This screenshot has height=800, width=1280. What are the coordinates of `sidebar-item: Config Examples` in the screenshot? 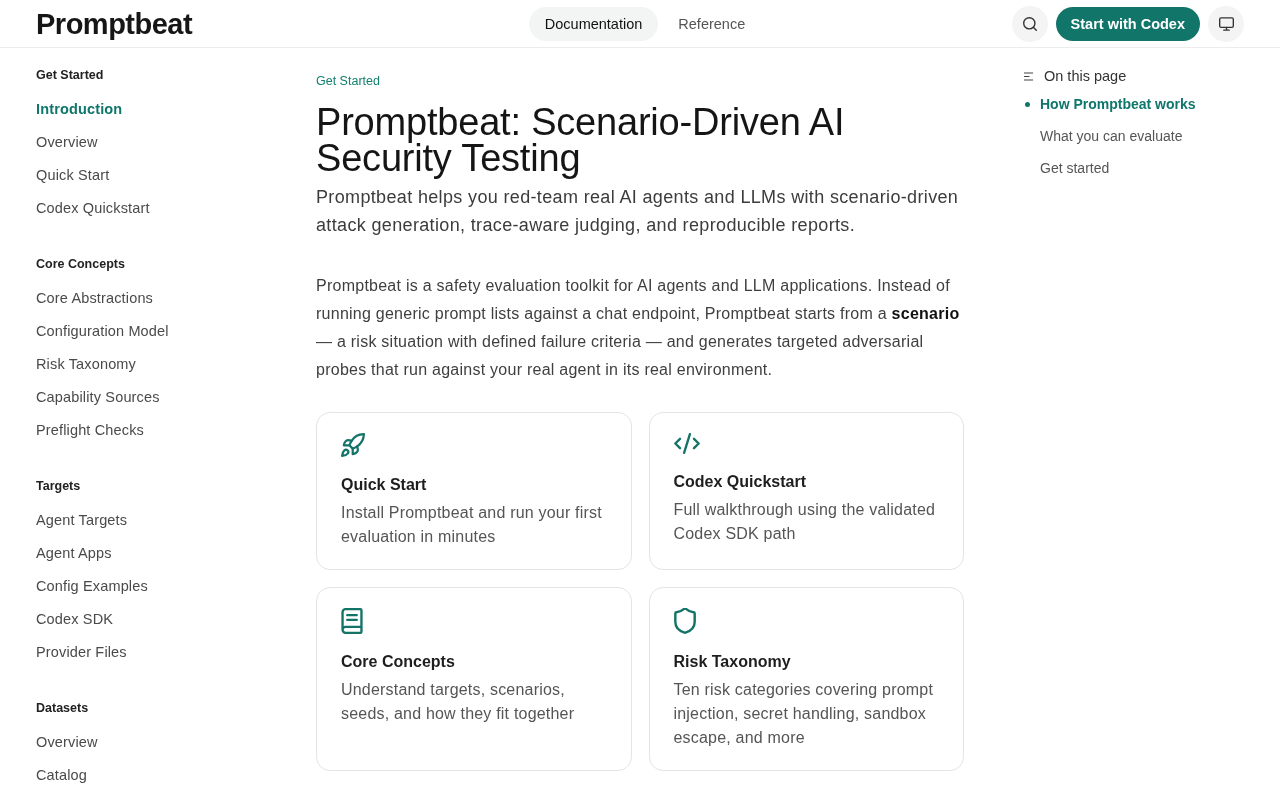 It's located at (92, 586).